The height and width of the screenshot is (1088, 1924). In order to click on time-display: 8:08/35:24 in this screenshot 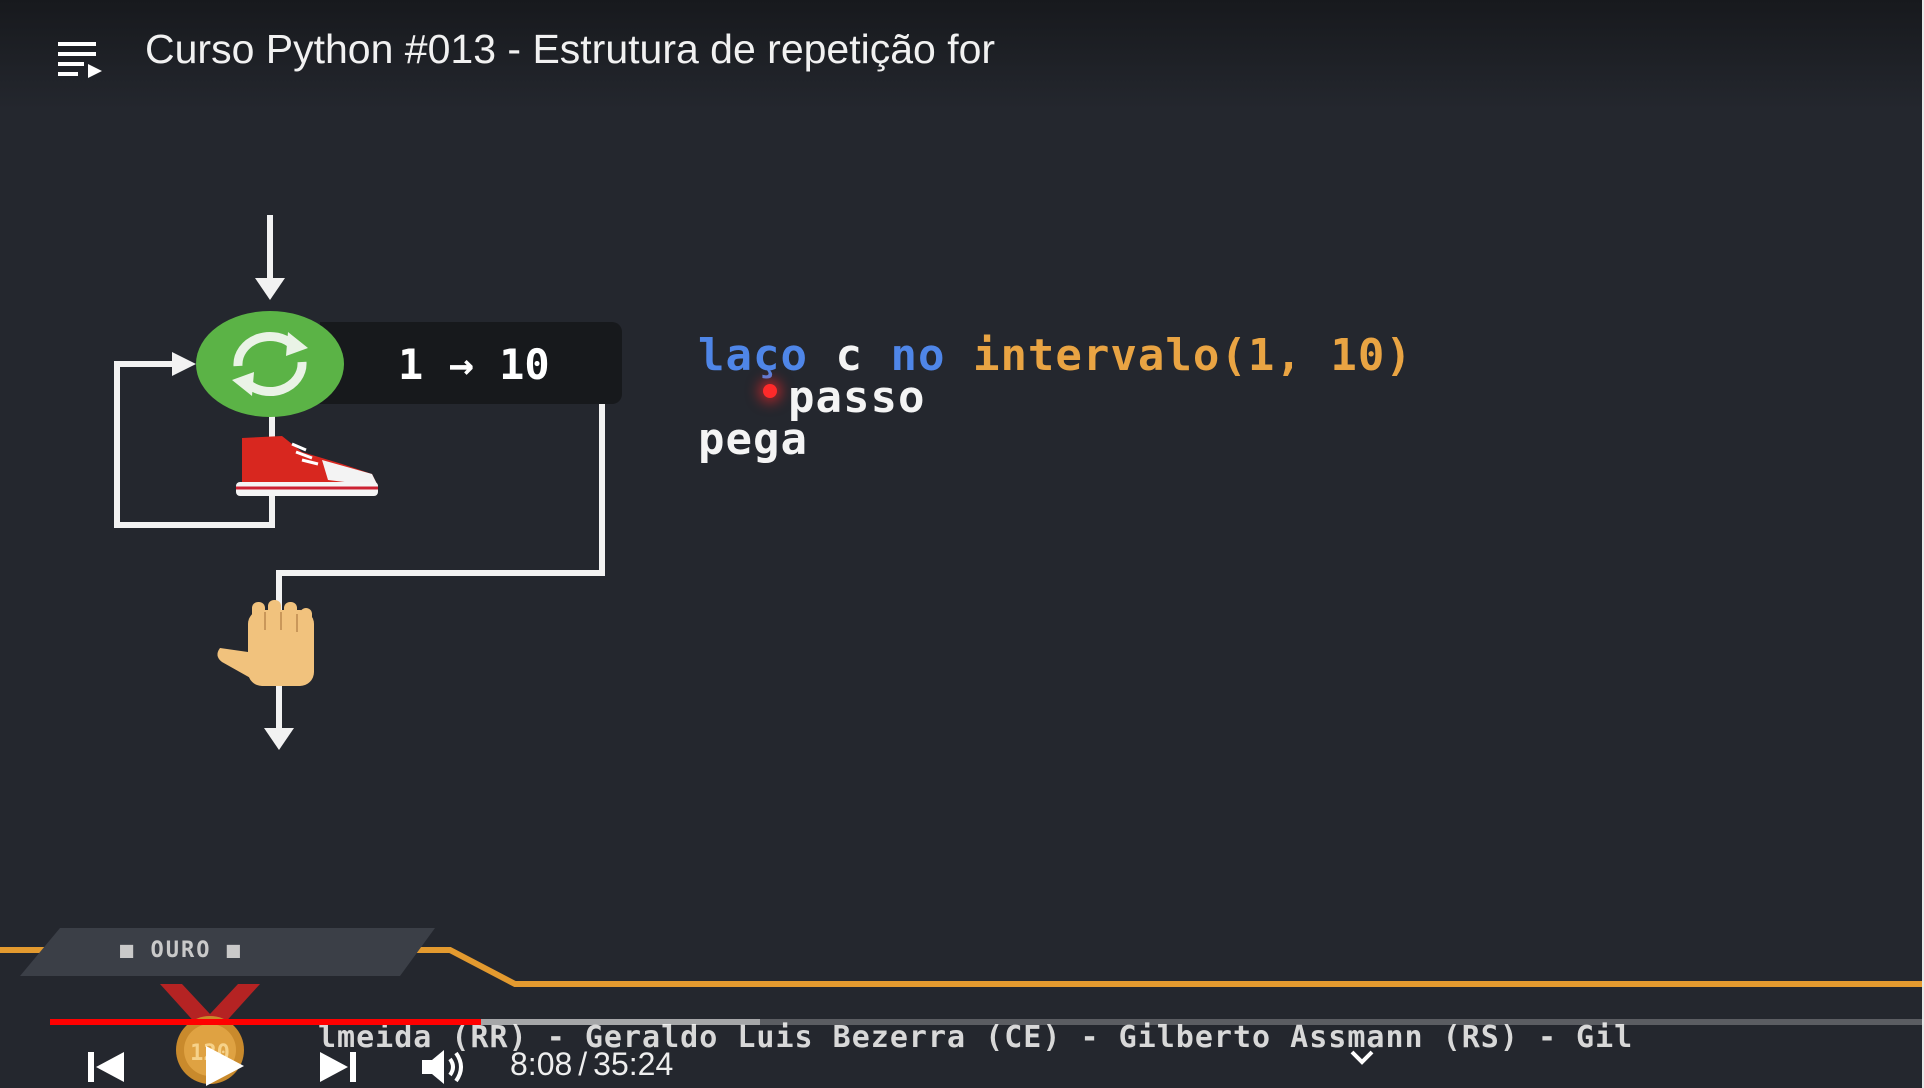, I will do `click(591, 1064)`.